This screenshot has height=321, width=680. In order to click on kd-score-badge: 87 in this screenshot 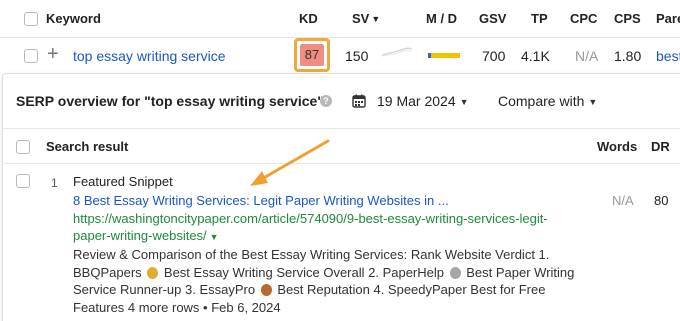, I will do `click(312, 55)`.